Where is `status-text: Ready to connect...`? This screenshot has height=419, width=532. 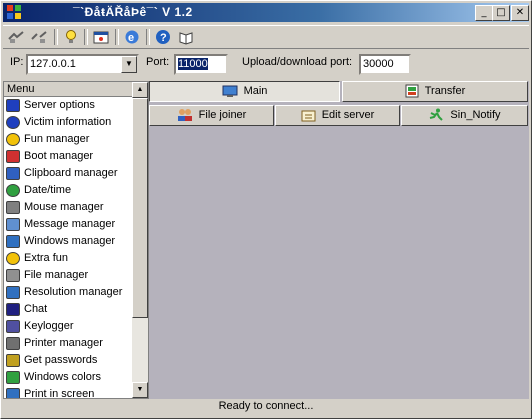 status-text: Ready to connect... is located at coordinates (266, 406).